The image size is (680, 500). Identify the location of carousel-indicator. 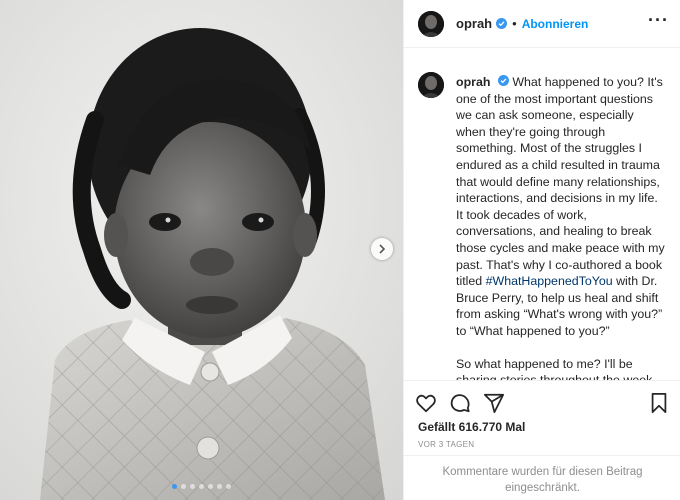
(201, 486).